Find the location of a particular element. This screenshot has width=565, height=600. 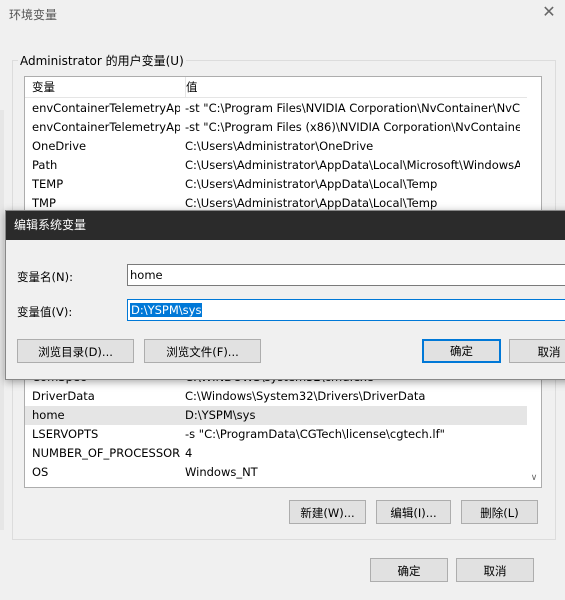

scroll-down-icon: ∨ is located at coordinates (534, 478).